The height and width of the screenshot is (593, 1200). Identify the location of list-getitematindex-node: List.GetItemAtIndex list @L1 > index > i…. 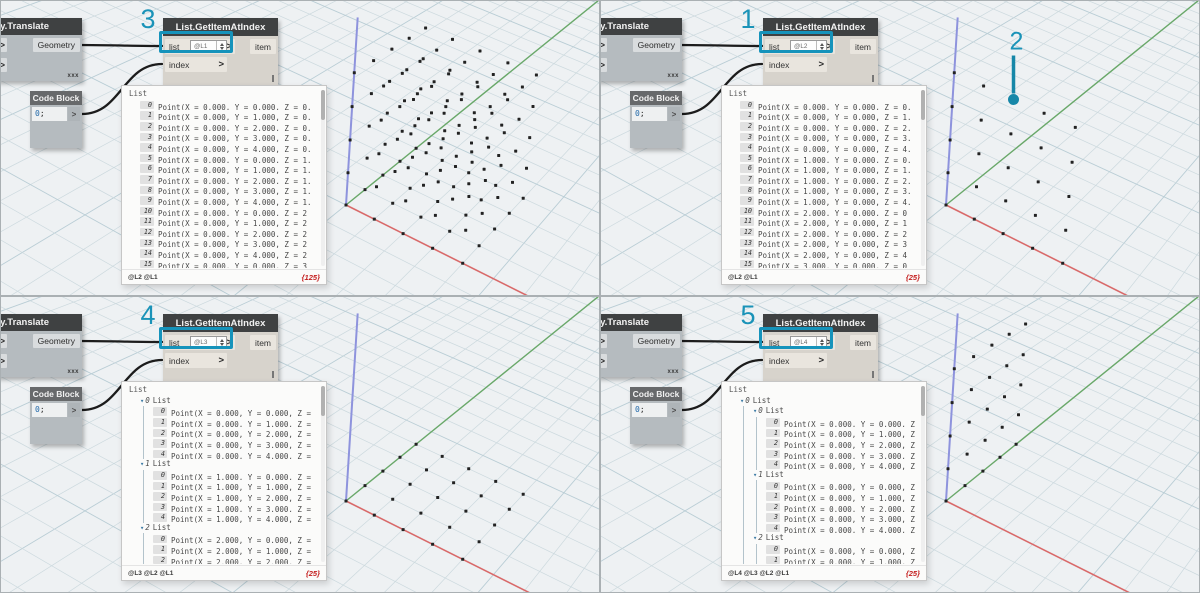
(218, 51).